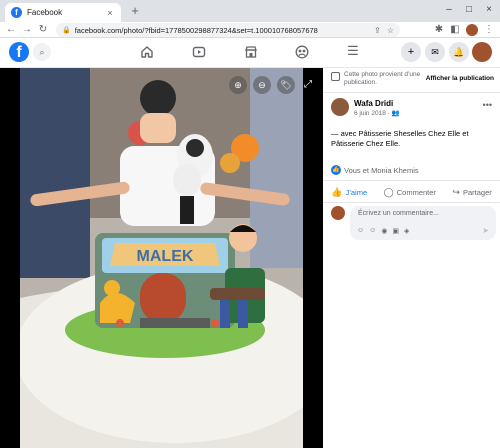  What do you see at coordinates (302, 52) in the screenshot?
I see `groups-icon` at bounding box center [302, 52].